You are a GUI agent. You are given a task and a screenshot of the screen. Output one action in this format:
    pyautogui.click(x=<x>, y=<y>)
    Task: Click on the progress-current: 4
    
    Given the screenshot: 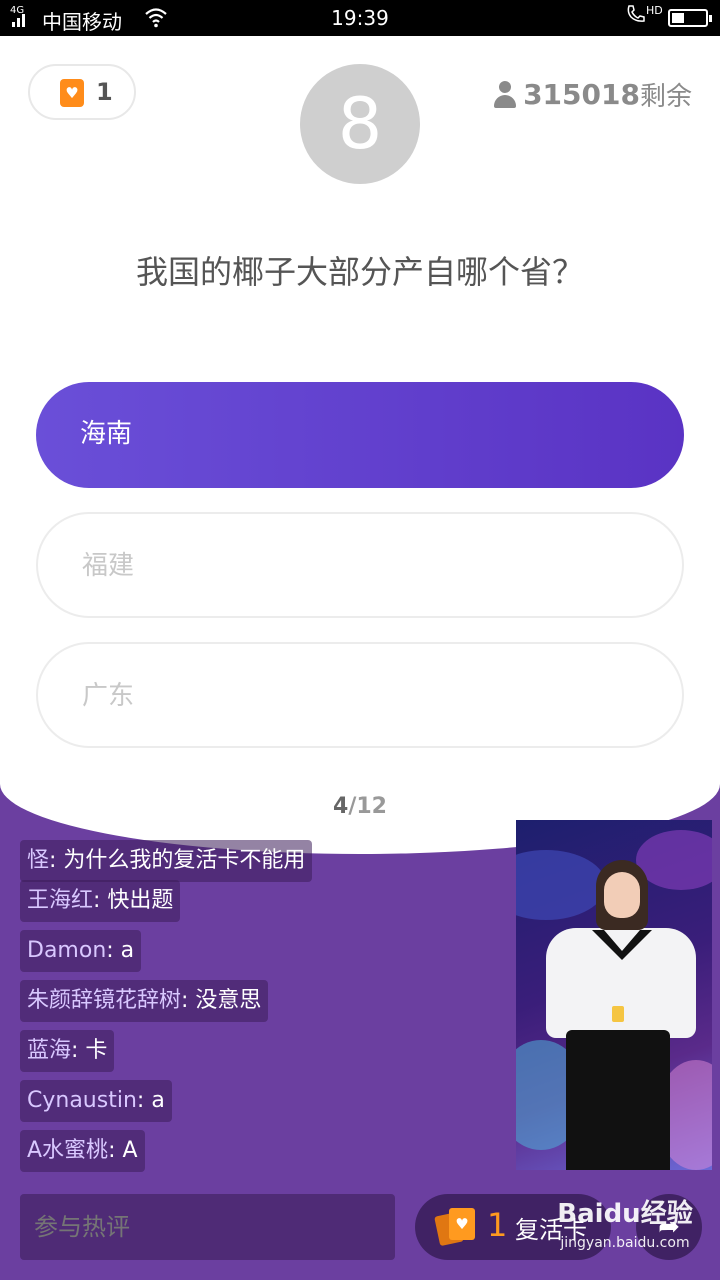 What is the action you would take?
    pyautogui.click(x=341, y=806)
    